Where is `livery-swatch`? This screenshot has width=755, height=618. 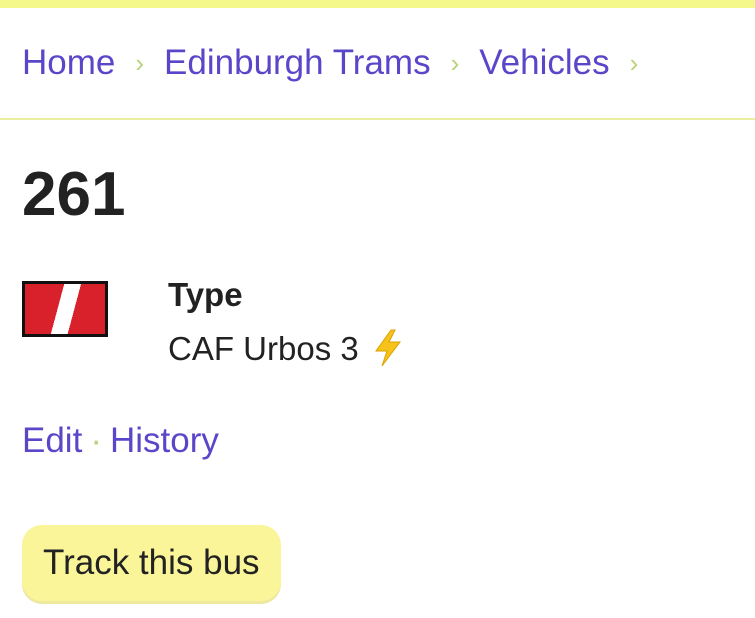 livery-swatch is located at coordinates (65, 309).